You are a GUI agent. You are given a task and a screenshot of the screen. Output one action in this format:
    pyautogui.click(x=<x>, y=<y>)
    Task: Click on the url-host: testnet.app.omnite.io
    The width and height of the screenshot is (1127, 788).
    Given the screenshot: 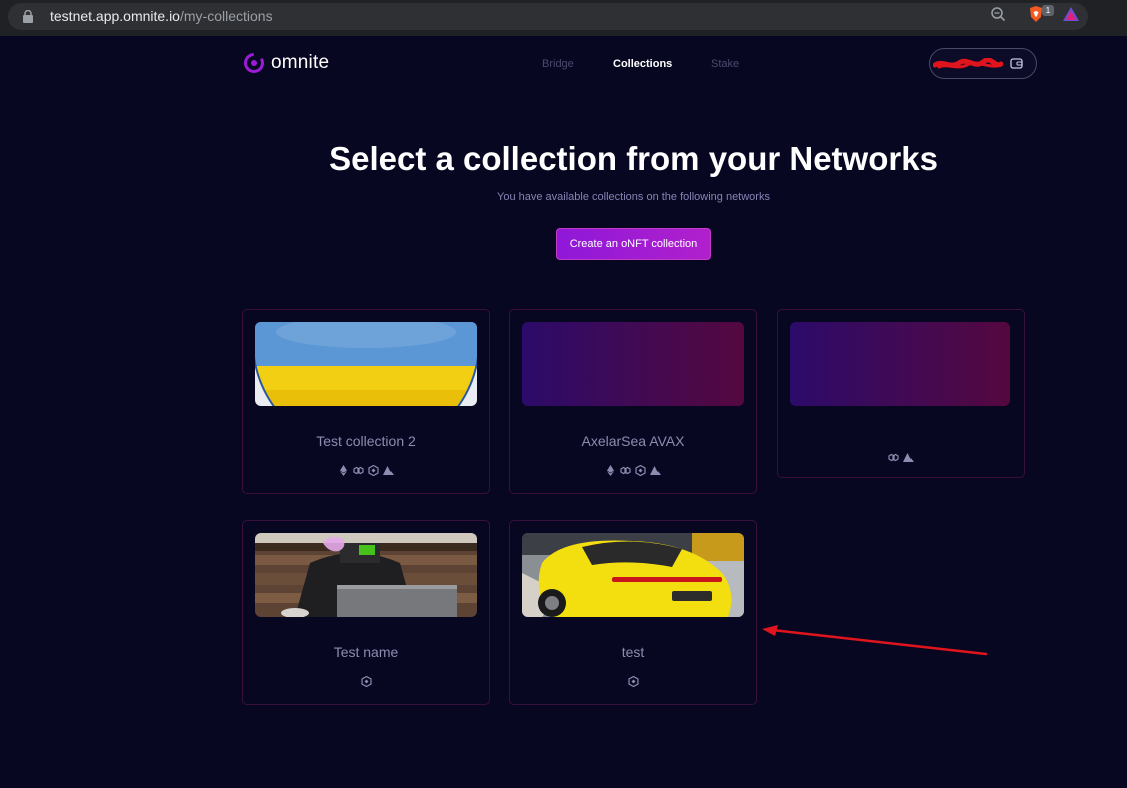 What is the action you would take?
    pyautogui.click(x=115, y=16)
    